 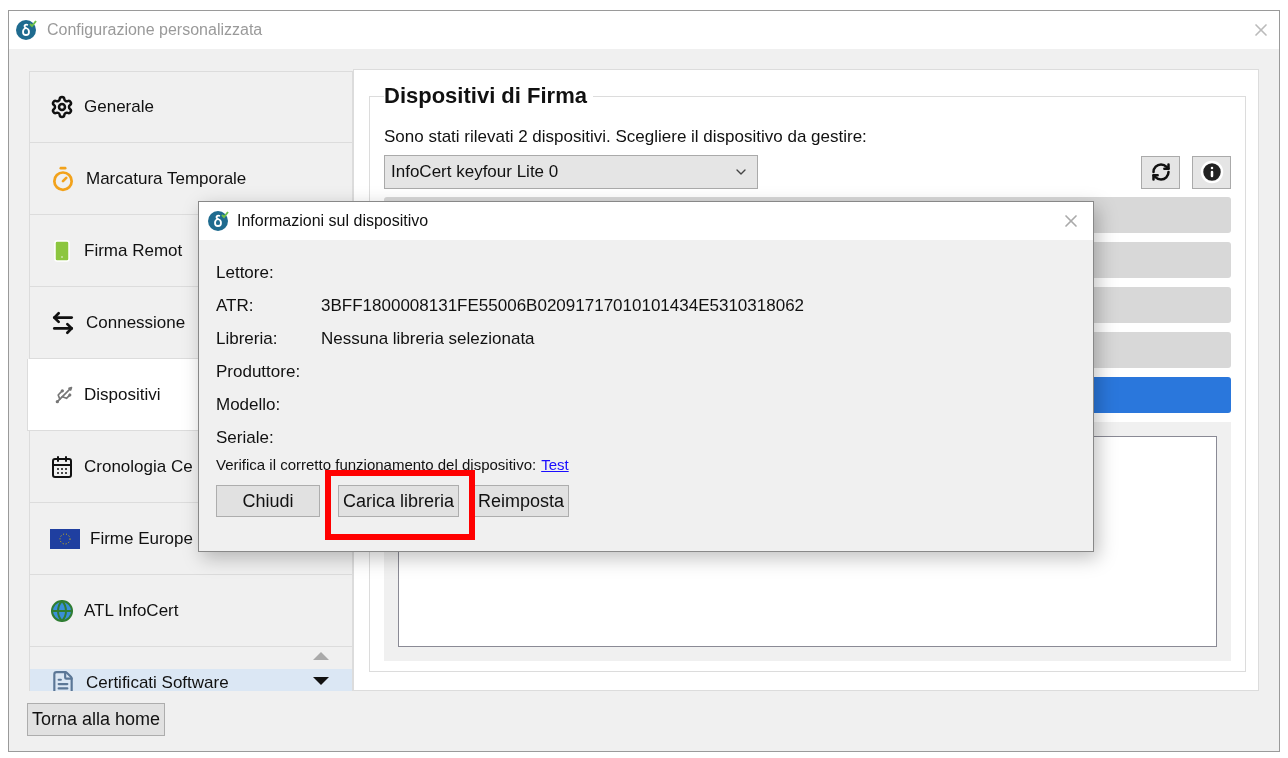 I want to click on sidebar-item-label: ATL InfoCert, so click(x=131, y=610).